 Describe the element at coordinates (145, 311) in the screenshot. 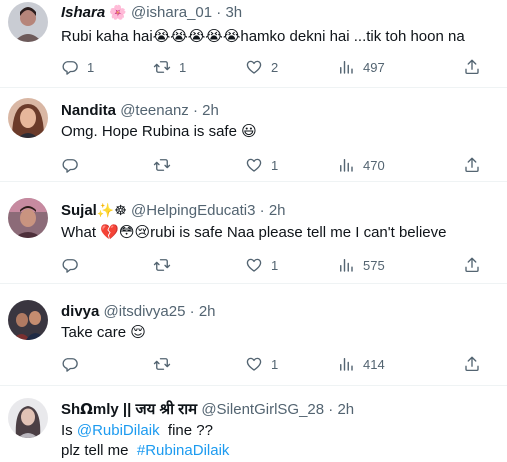

I see `user-handle: @itsdivya25` at that location.